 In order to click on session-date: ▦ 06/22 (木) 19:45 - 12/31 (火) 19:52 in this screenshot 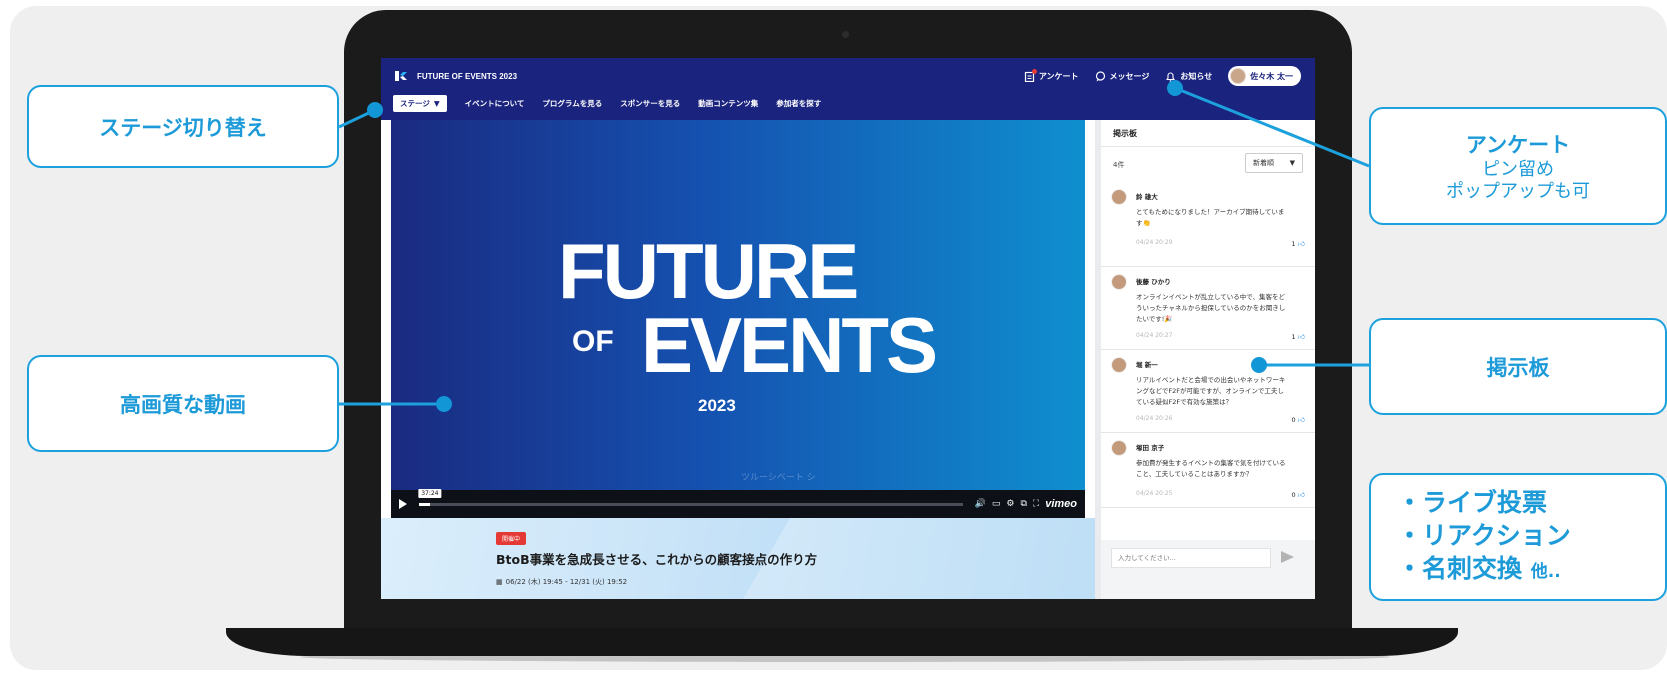, I will do `click(561, 582)`.